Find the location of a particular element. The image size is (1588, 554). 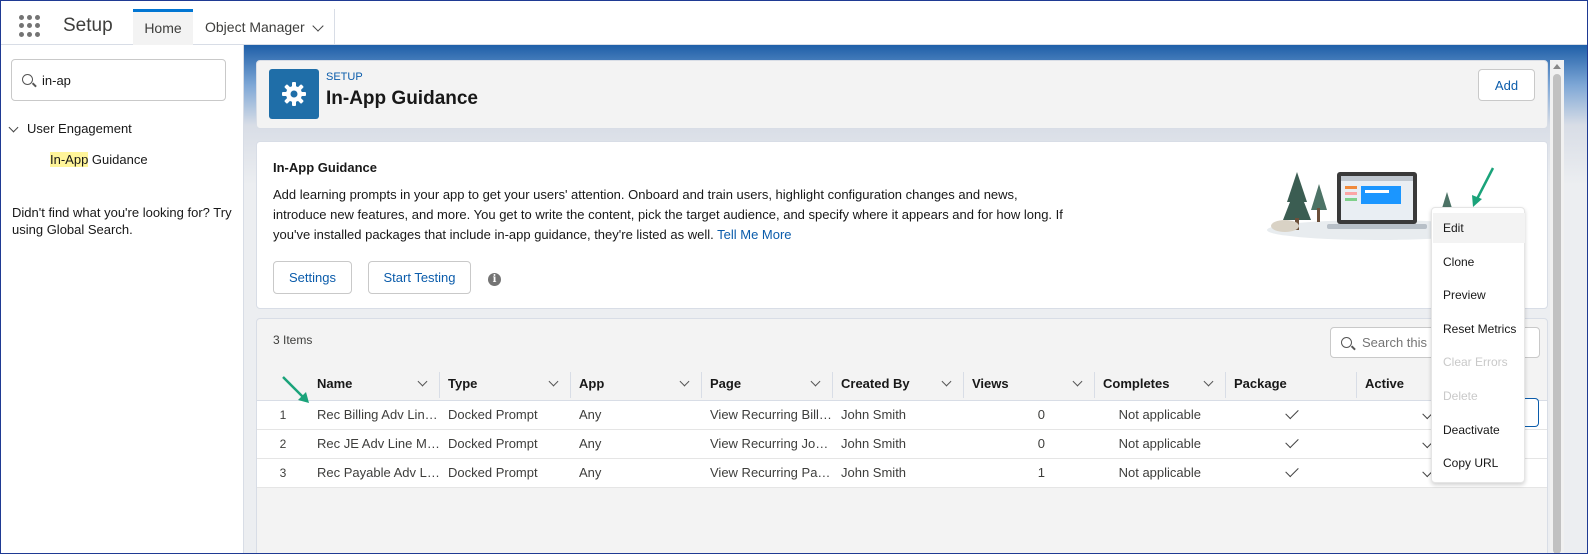

sidebar-item-label: Guidance is located at coordinates (118, 159).